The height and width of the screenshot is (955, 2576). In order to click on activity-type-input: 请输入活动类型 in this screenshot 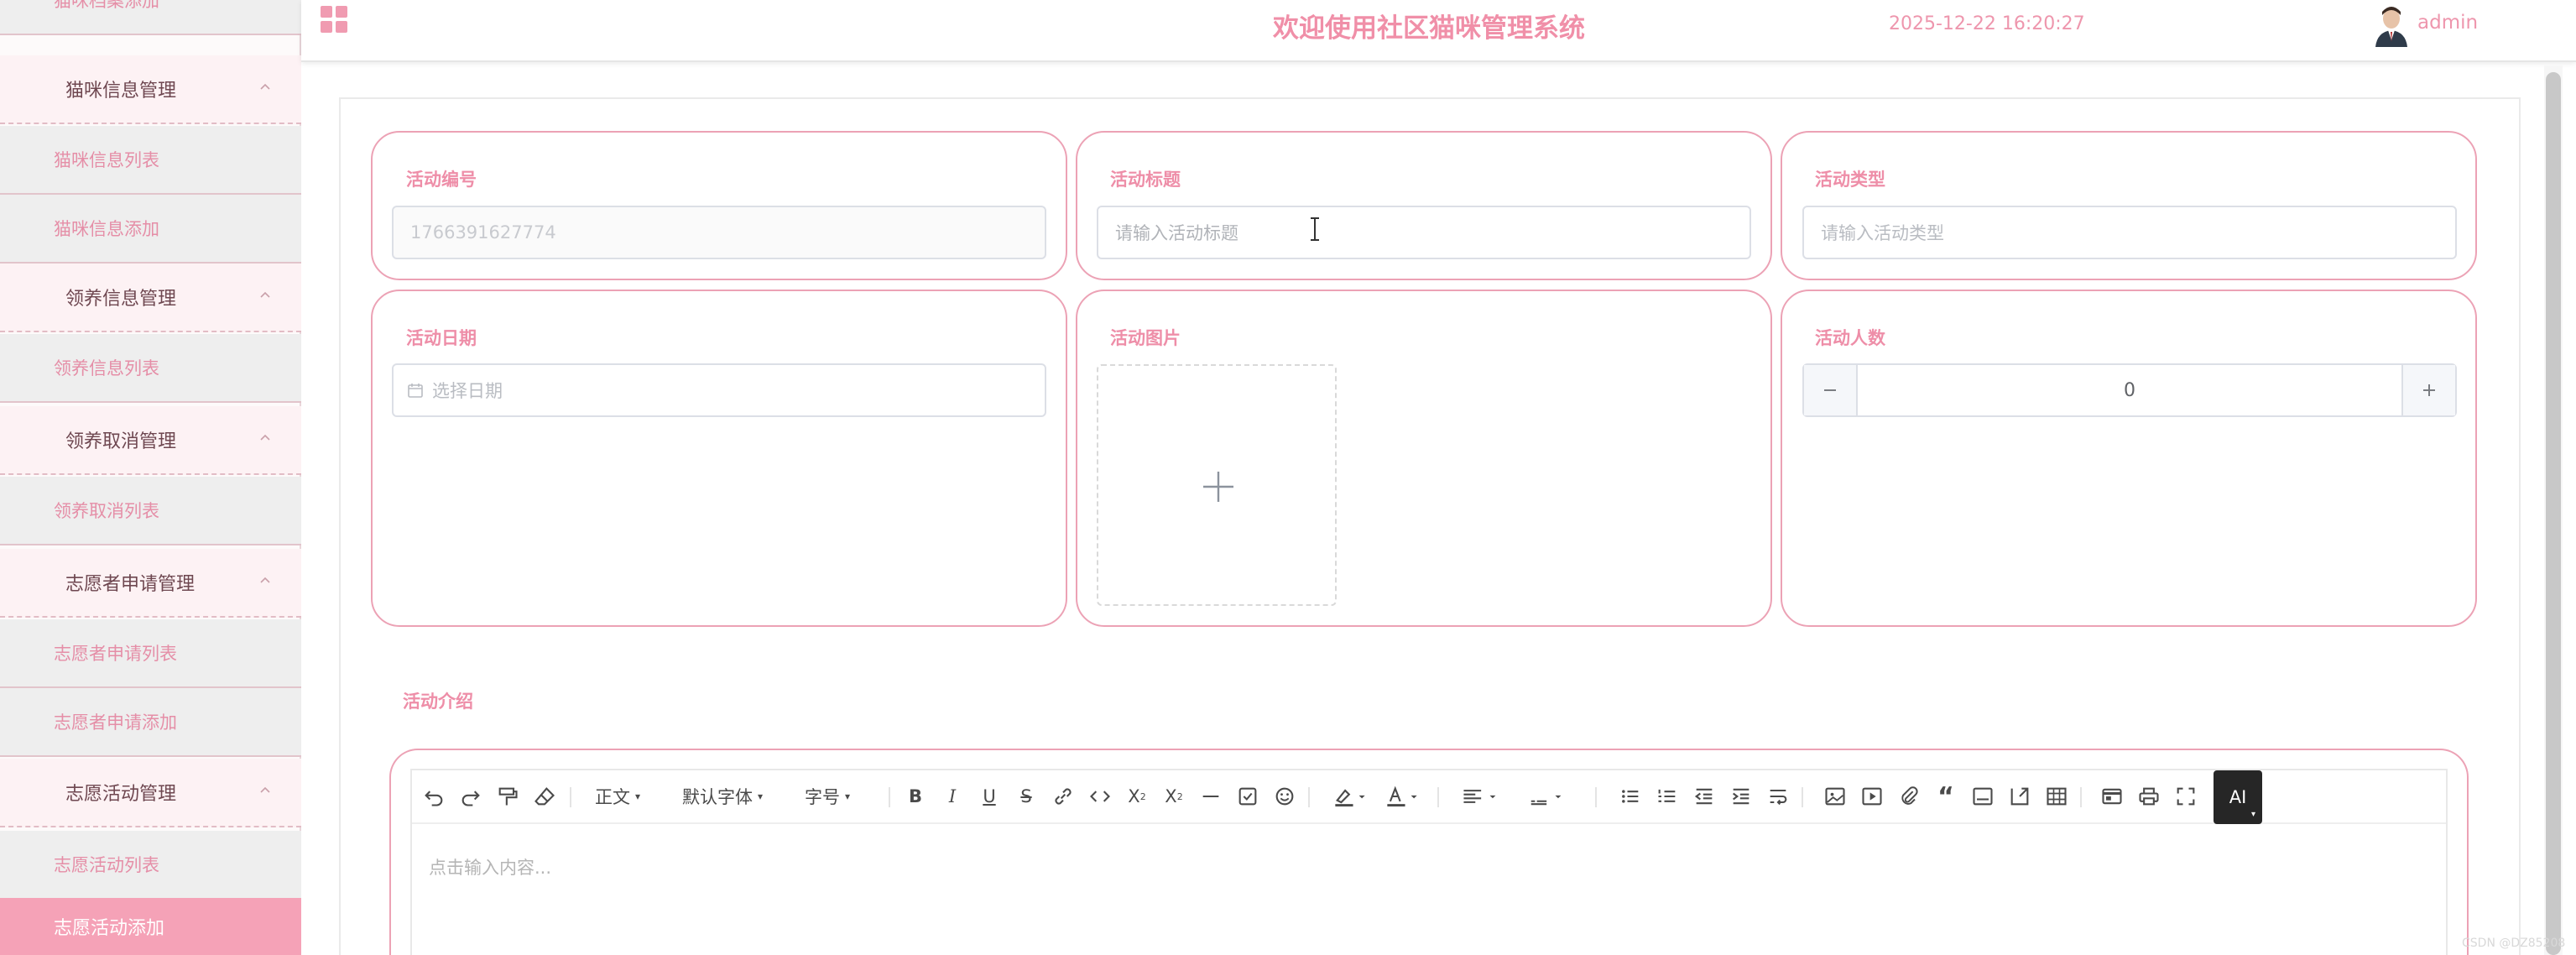, I will do `click(2129, 232)`.